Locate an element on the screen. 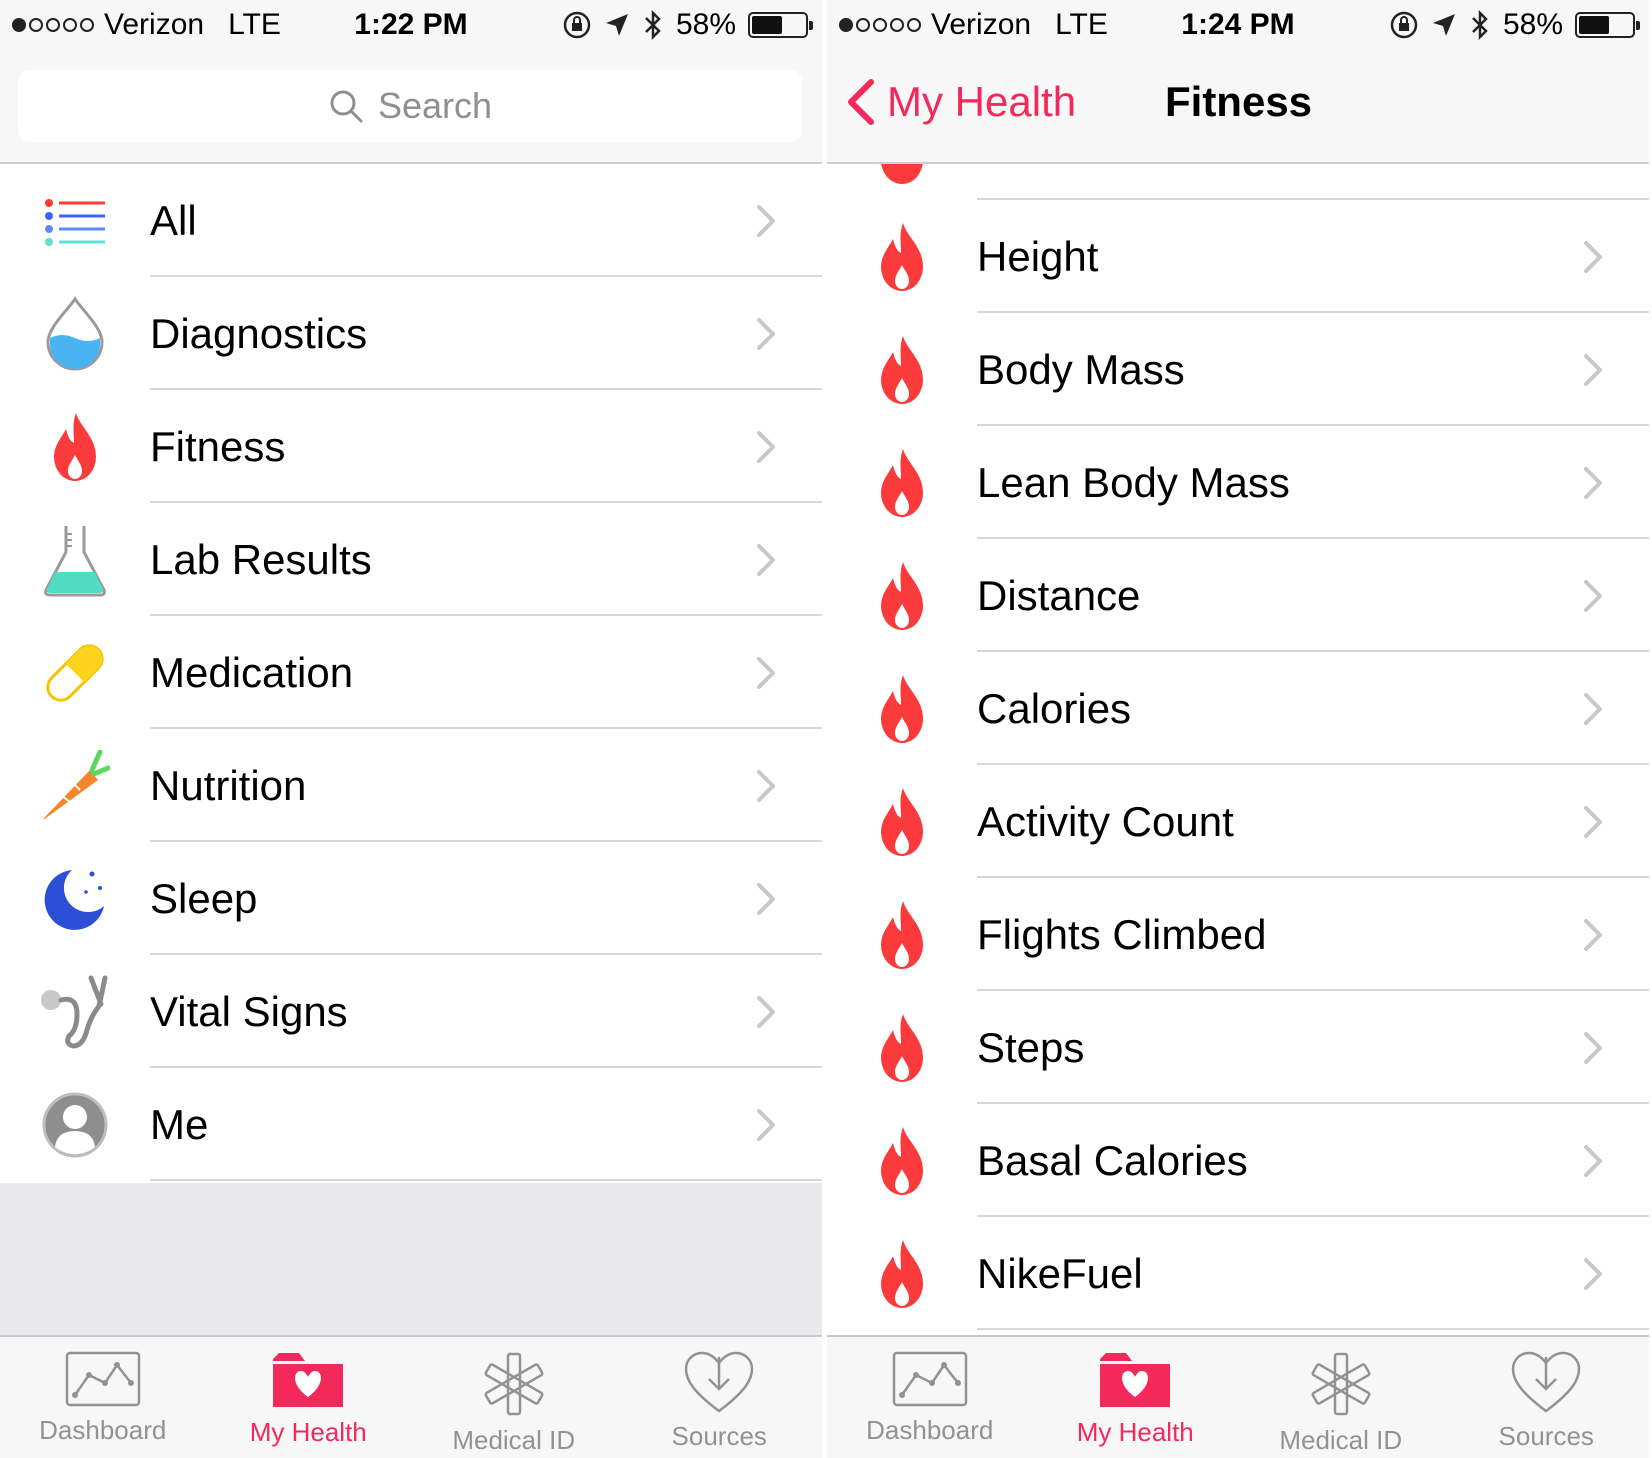  medical-star-icon is located at coordinates (1341, 1384).